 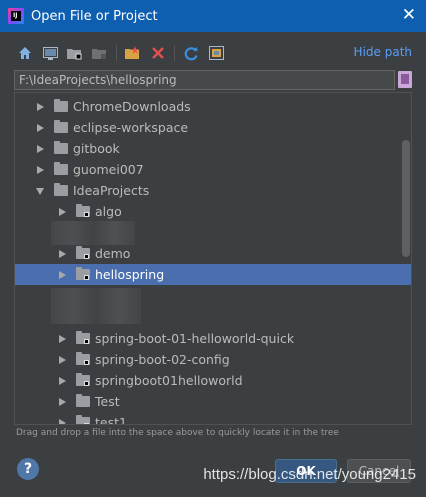 I want to click on tree-item-label: demo, so click(x=113, y=253).